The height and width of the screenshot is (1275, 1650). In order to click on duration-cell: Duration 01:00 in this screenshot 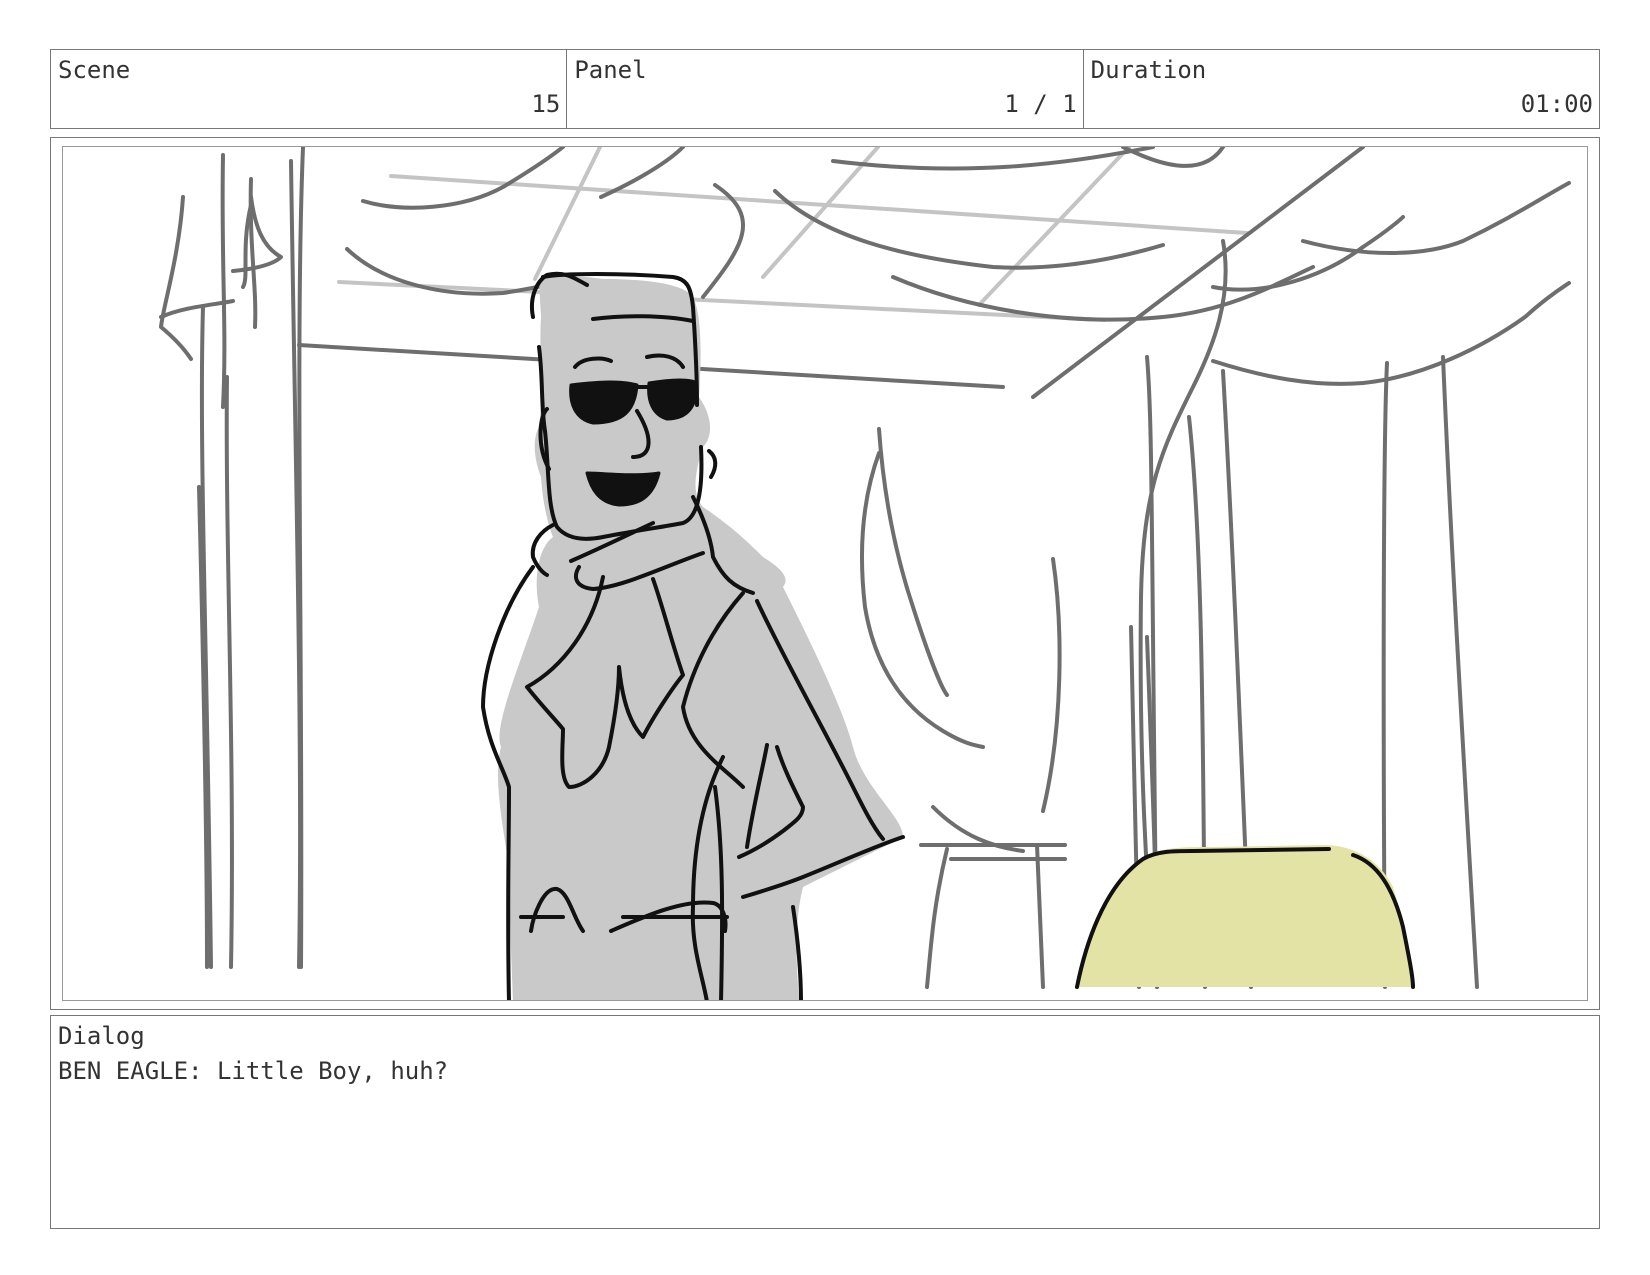, I will do `click(1341, 89)`.